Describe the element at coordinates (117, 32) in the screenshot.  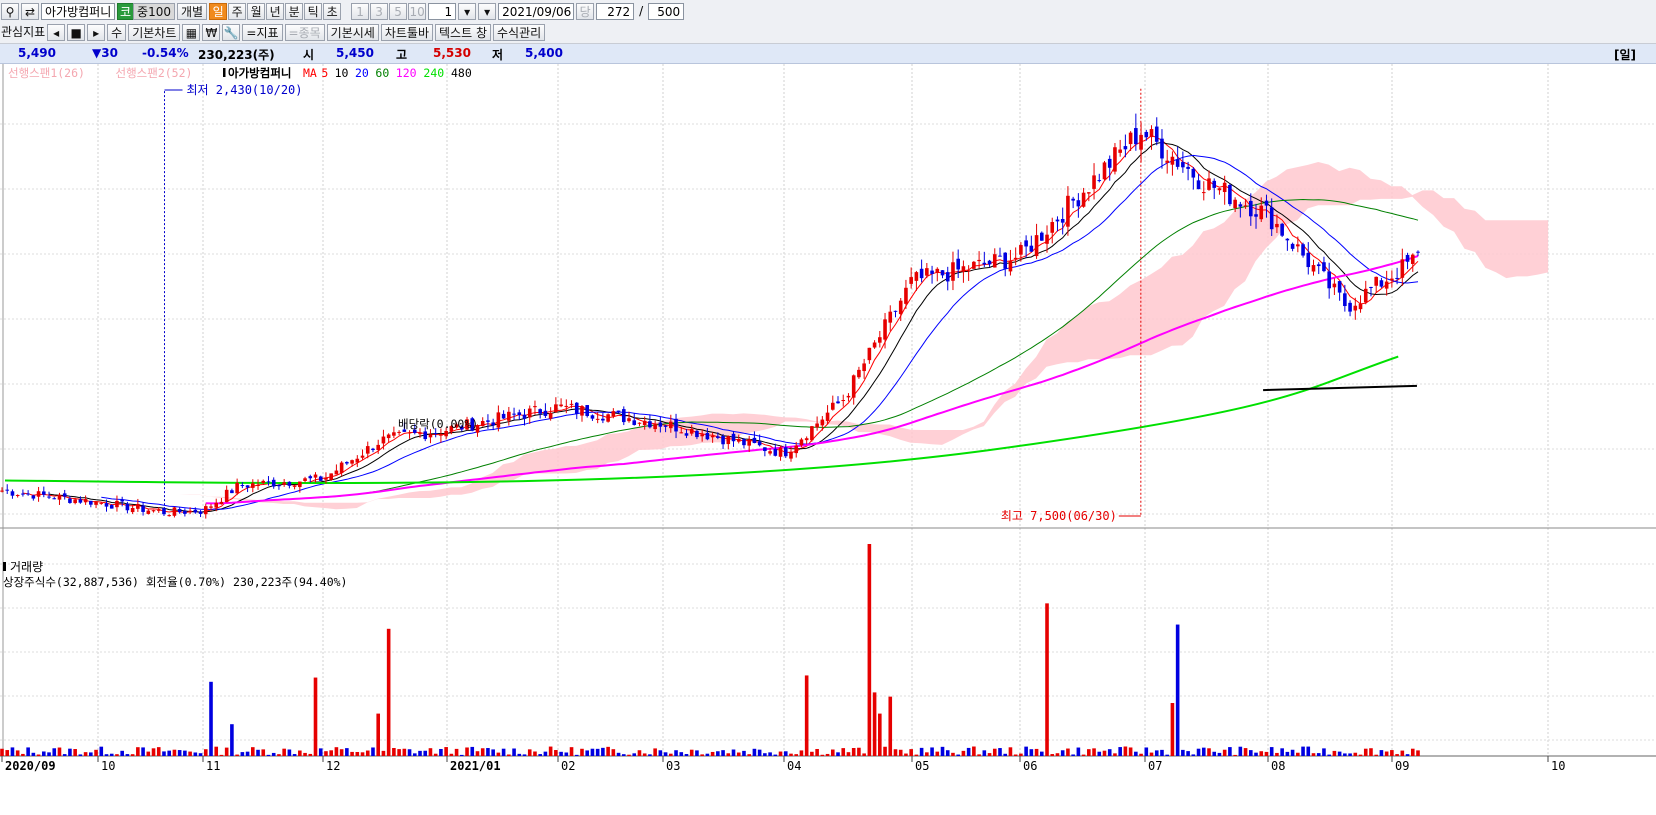
I see `stepper-button: 수` at that location.